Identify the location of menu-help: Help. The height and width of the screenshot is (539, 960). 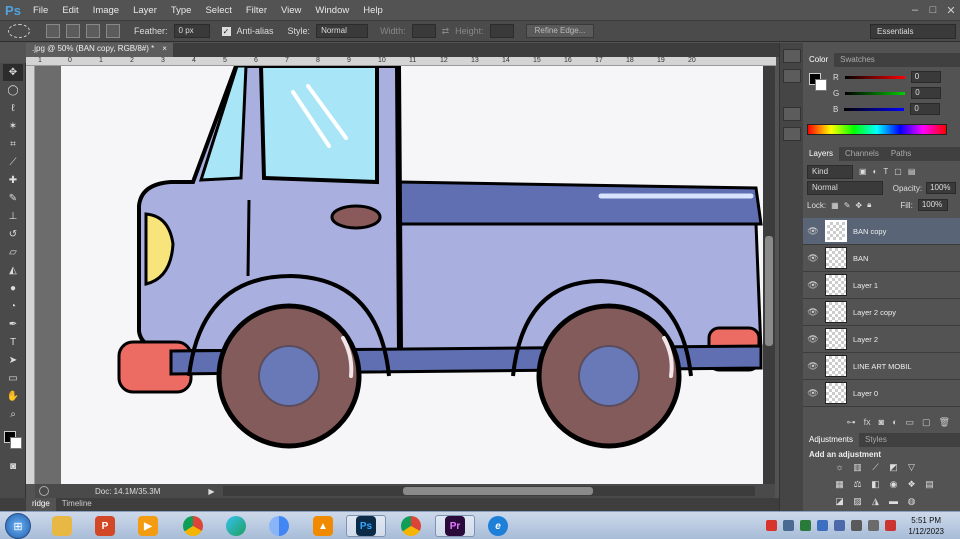
(373, 10).